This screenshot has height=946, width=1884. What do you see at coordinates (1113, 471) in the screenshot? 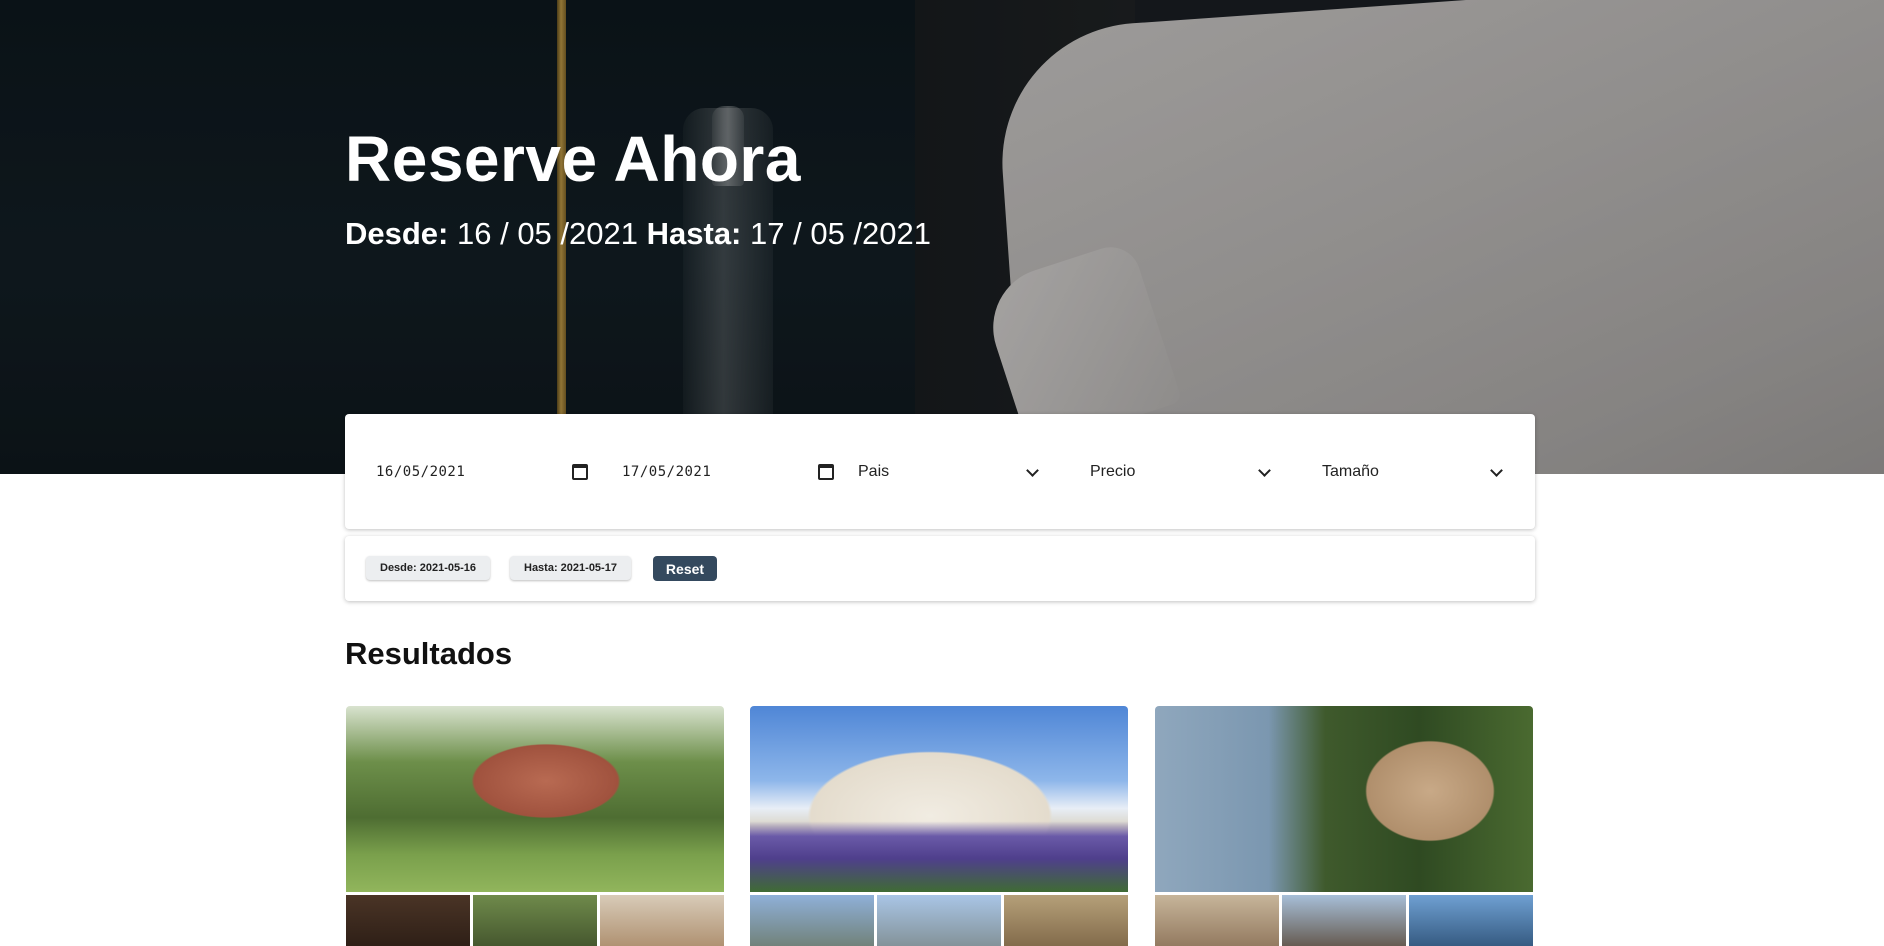
I see `precio-select-value: Precio` at bounding box center [1113, 471].